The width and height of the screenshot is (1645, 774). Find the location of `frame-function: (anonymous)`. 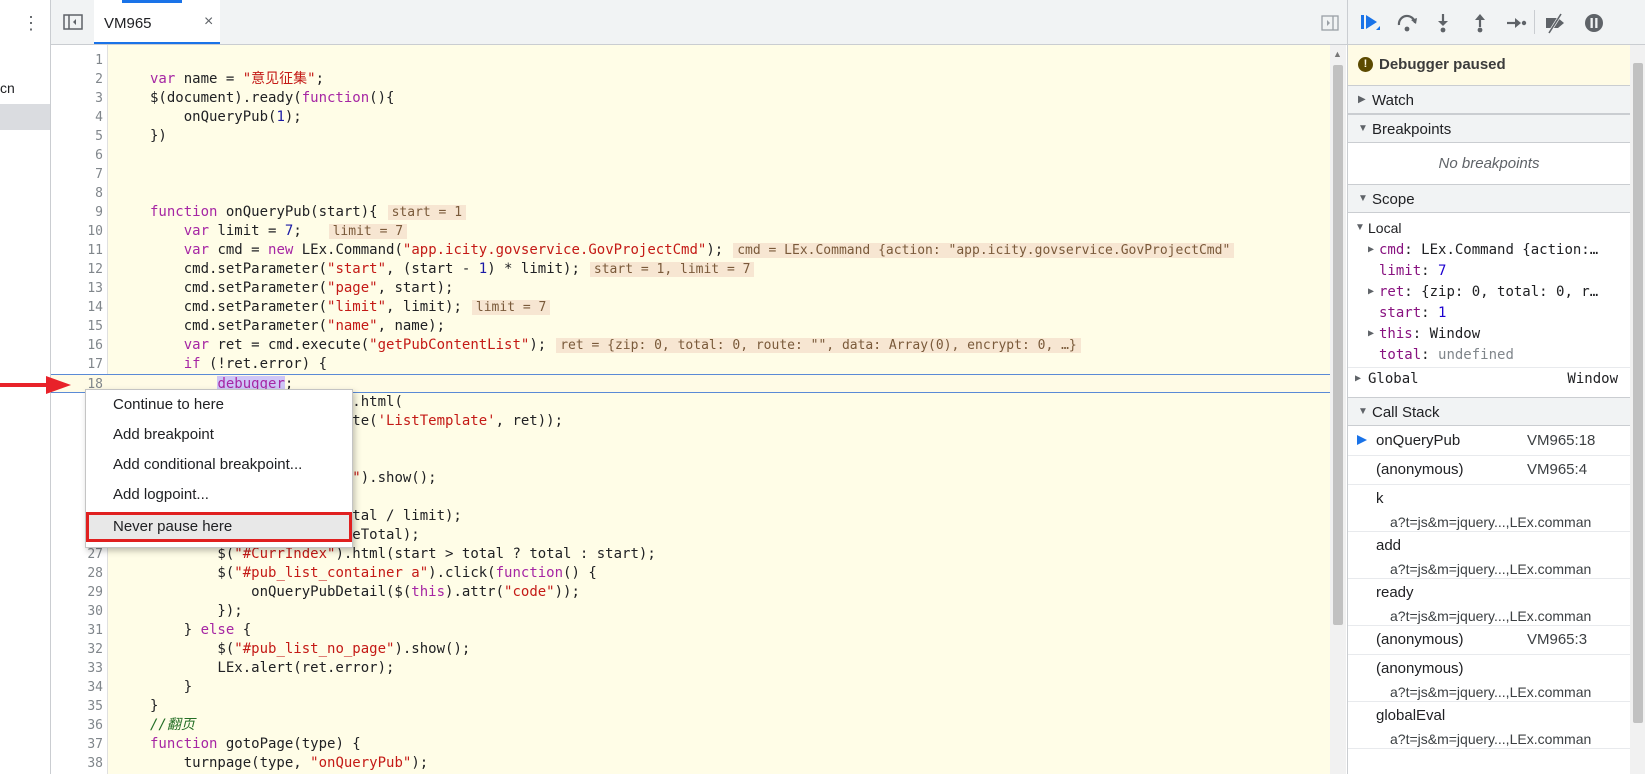

frame-function: (anonymous) is located at coordinates (1420, 469).